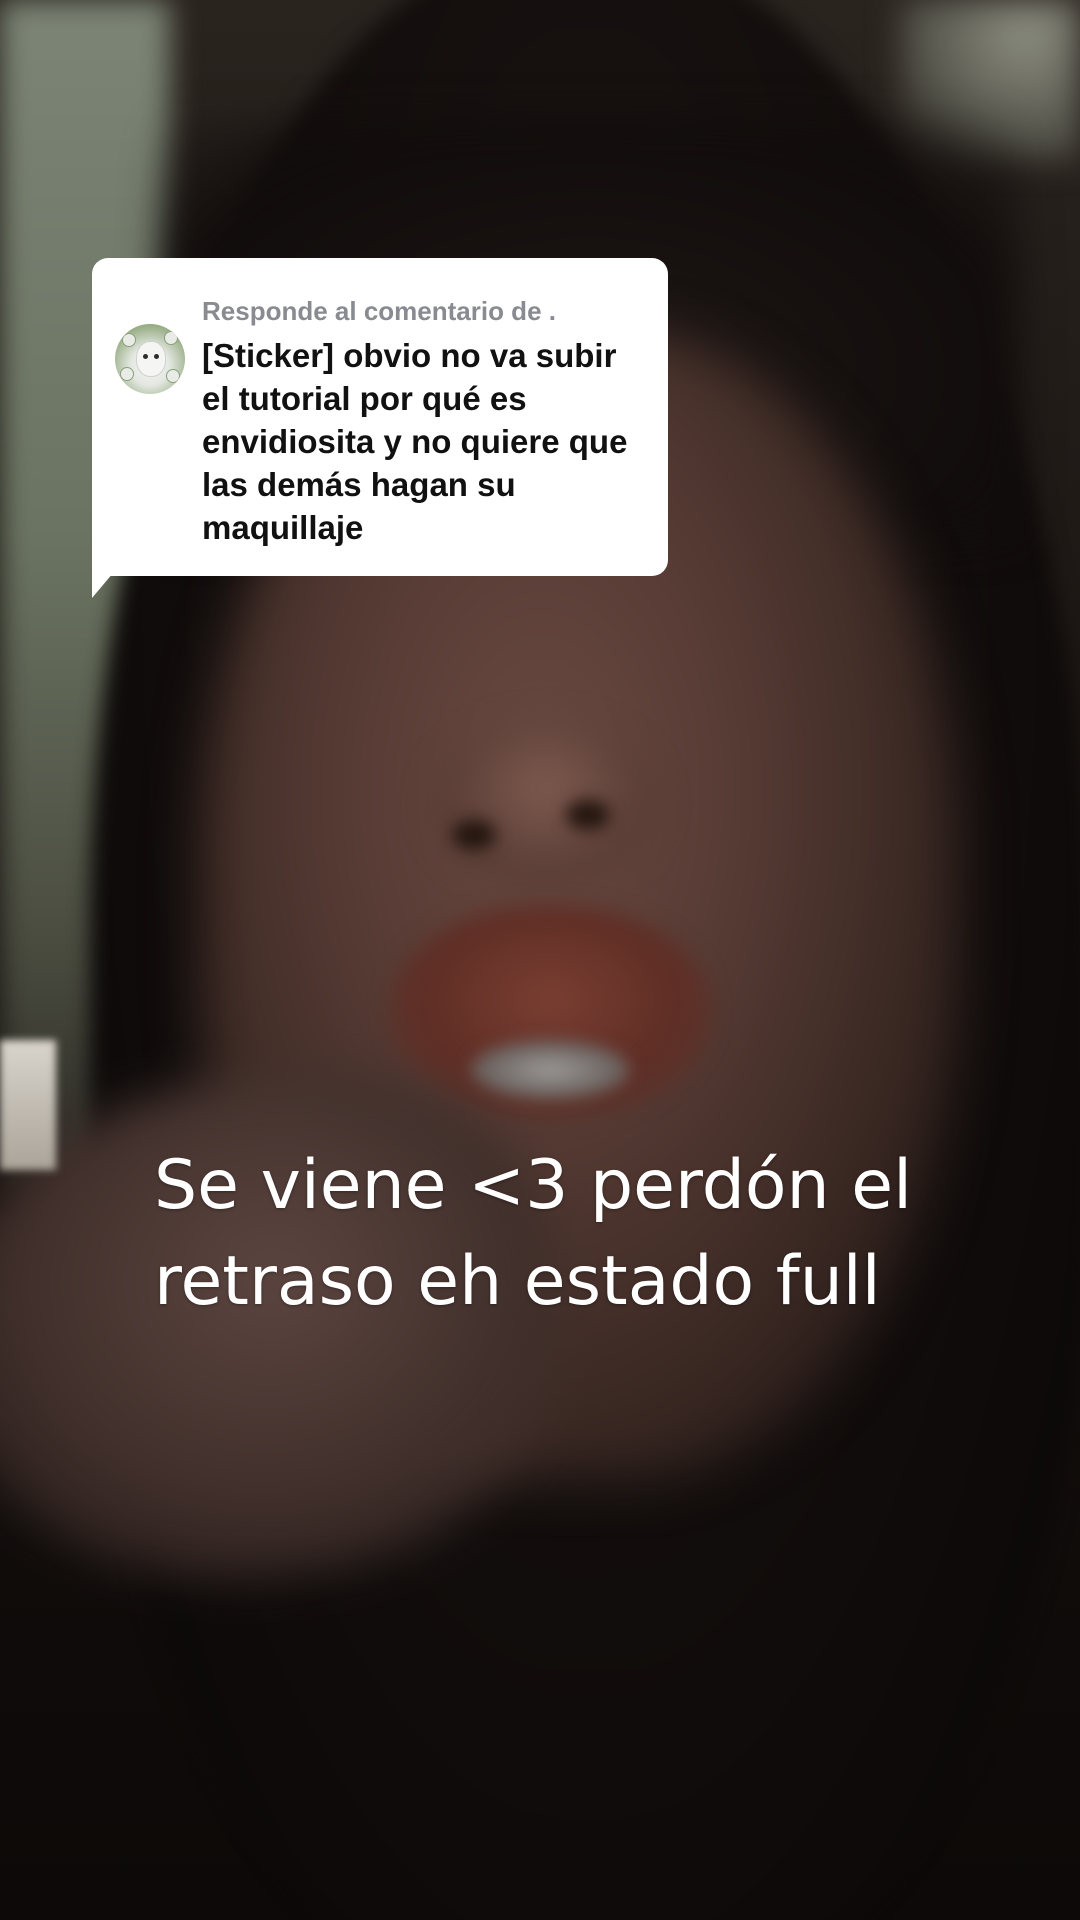 This screenshot has width=1080, height=1920. What do you see at coordinates (474, 835) in the screenshot?
I see `subject-nostril-left` at bounding box center [474, 835].